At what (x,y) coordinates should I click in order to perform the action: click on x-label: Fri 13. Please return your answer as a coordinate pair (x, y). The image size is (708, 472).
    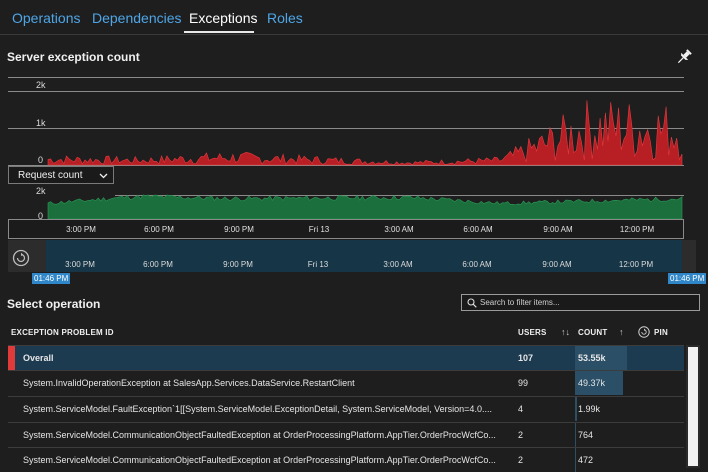
    Looking at the image, I should click on (319, 229).